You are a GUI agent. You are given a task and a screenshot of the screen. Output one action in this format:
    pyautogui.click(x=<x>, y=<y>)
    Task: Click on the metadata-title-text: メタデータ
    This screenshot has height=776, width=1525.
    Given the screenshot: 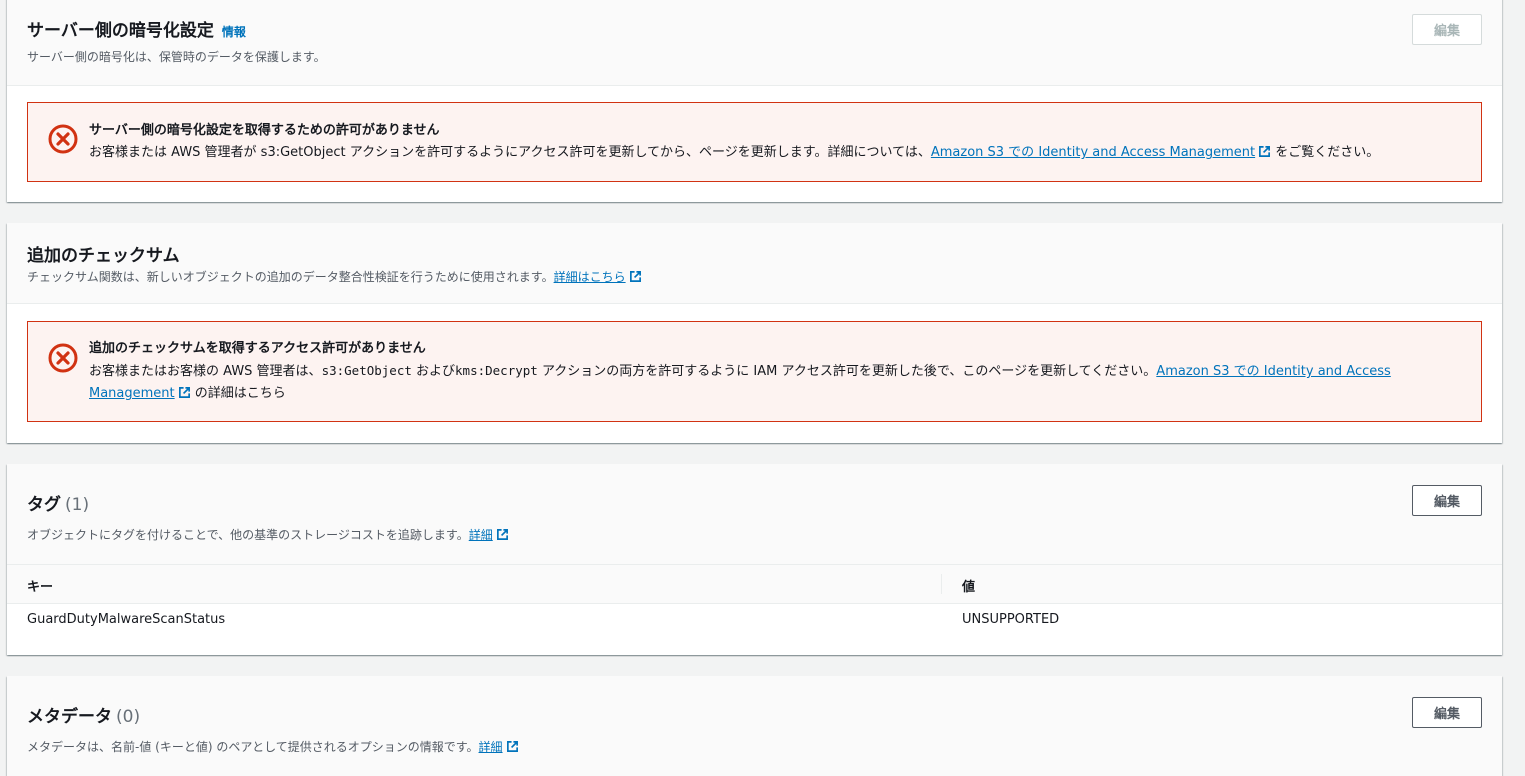 What is the action you would take?
    pyautogui.click(x=69, y=717)
    